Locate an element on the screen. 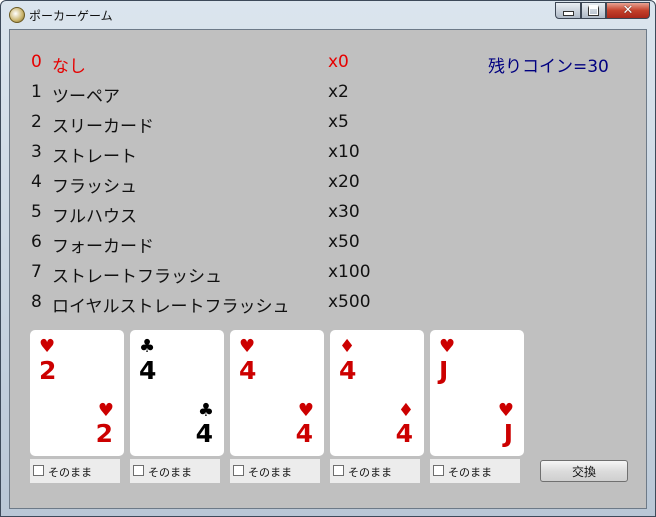  close-icon: ✕ is located at coordinates (628, 10).